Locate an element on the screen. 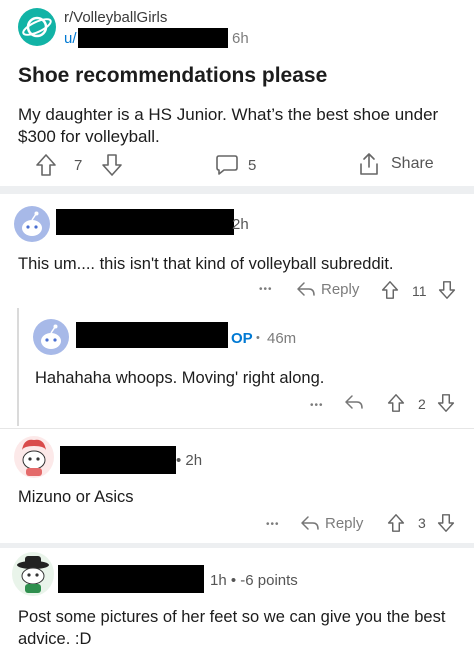 Image resolution: width=474 pixels, height=656 pixels. subreddit-name: r/VolleyballGirls is located at coordinates (115, 17).